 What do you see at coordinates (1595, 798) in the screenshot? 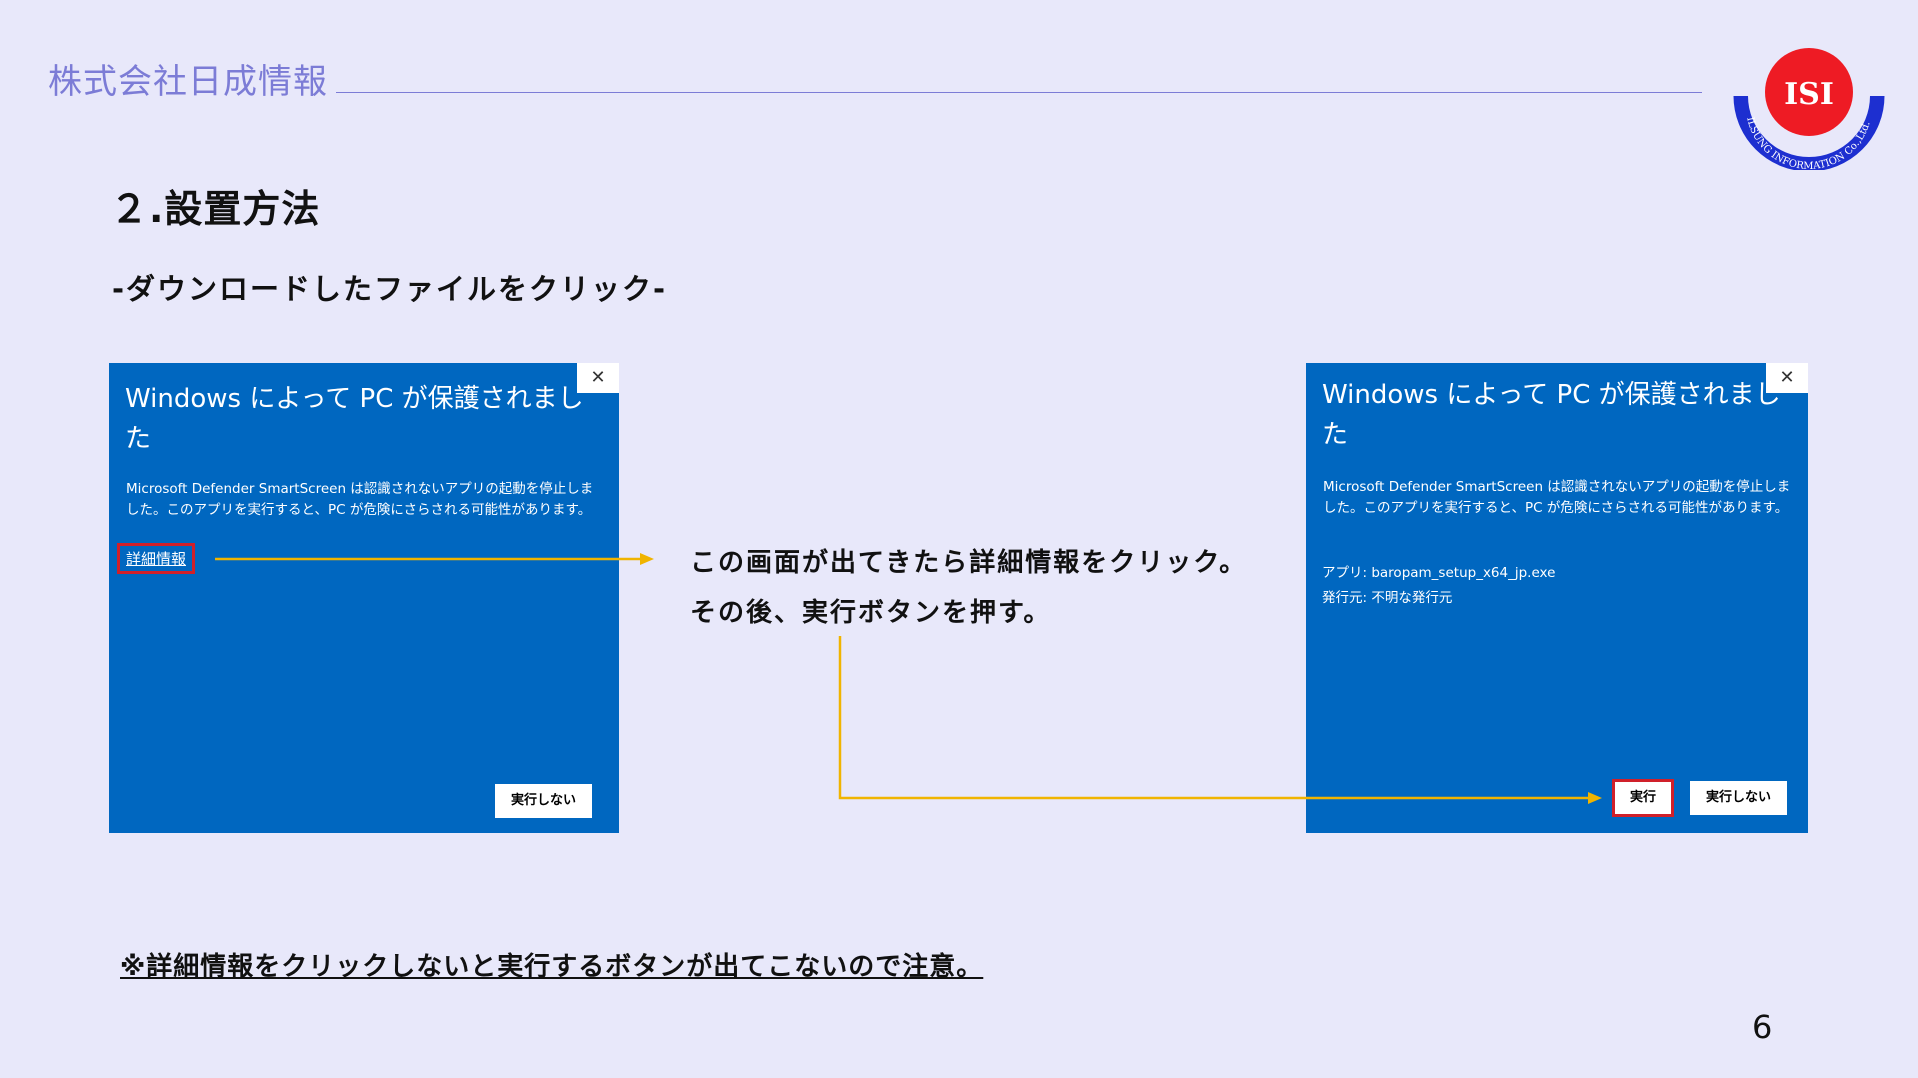
I see `arrow-head-run` at bounding box center [1595, 798].